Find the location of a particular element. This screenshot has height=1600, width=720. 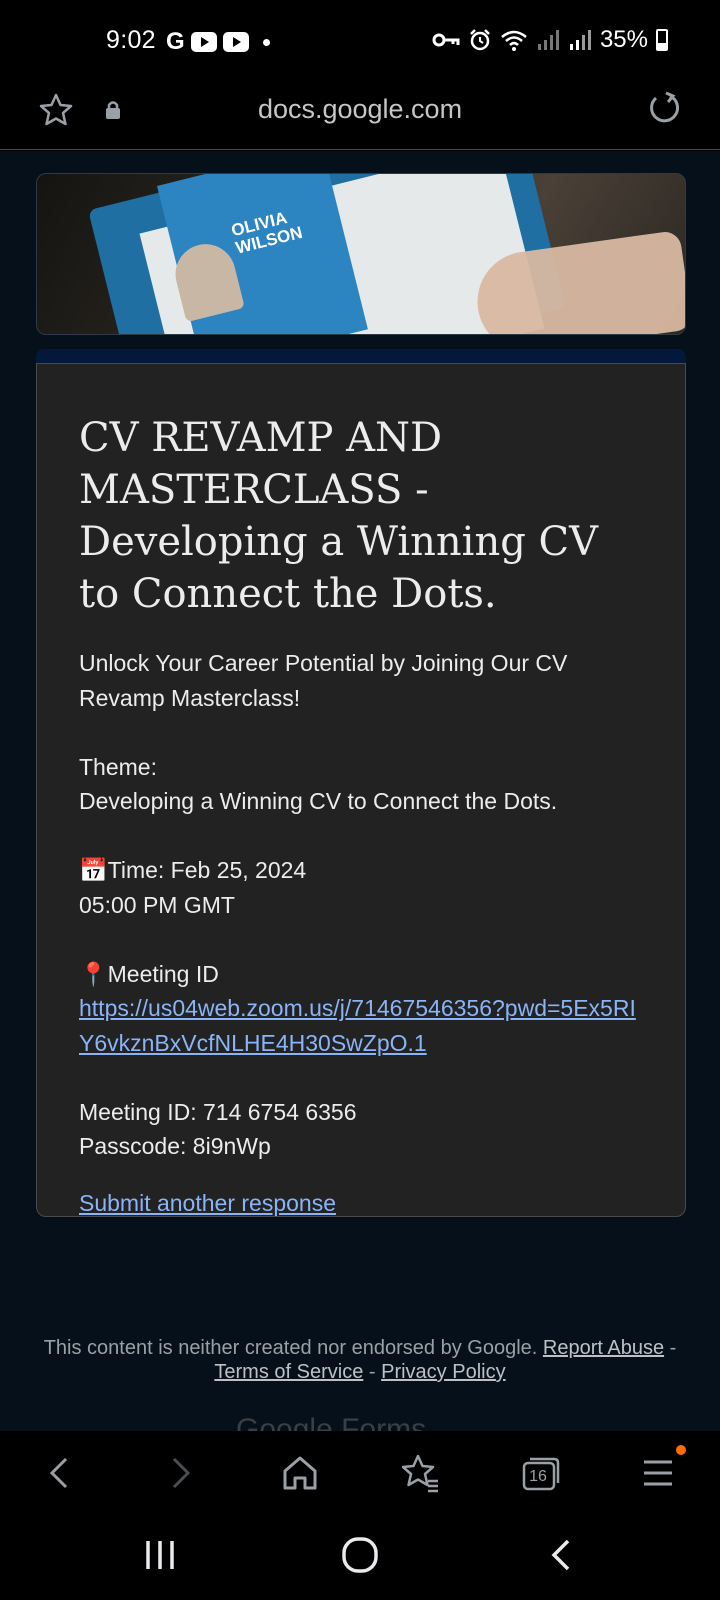

tab-count: 16 is located at coordinates (538, 1476).